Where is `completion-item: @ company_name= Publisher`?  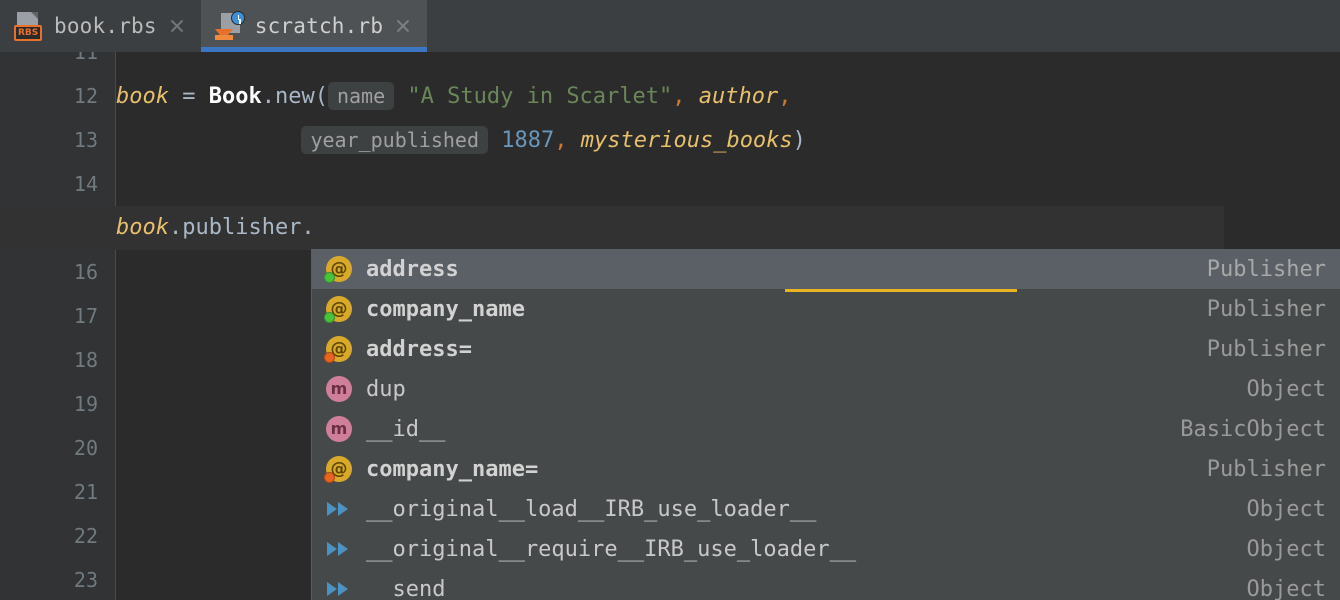
completion-item: @ company_name= Publisher is located at coordinates (826, 469).